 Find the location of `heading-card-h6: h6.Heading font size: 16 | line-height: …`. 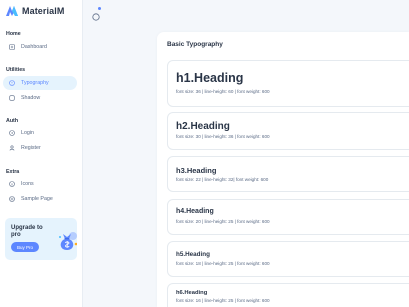

heading-card-h6: h6.Heading font size: 16 | line-height: … is located at coordinates (288, 295).